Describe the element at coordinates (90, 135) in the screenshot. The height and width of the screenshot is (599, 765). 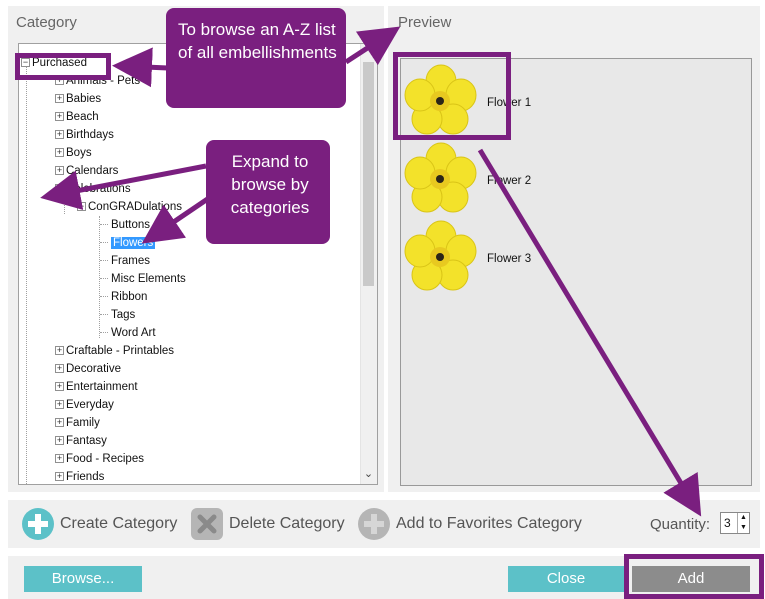
I see `tree-node-label: Birthdays` at that location.